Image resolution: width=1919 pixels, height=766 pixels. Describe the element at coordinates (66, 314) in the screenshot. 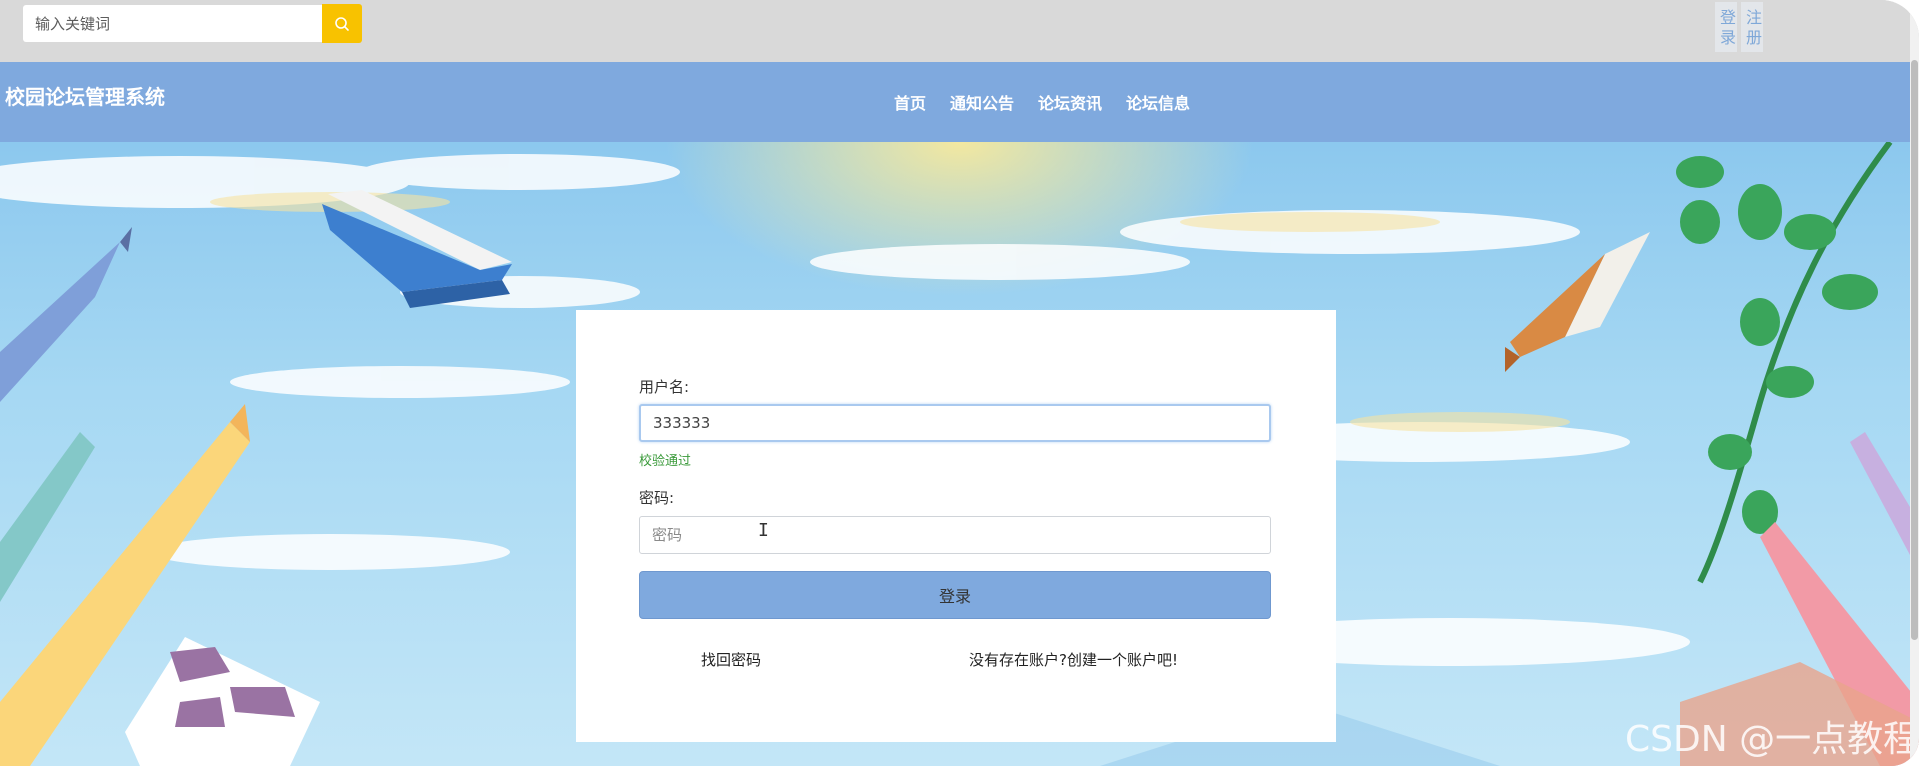

I see `pencil-illustration-blue` at that location.